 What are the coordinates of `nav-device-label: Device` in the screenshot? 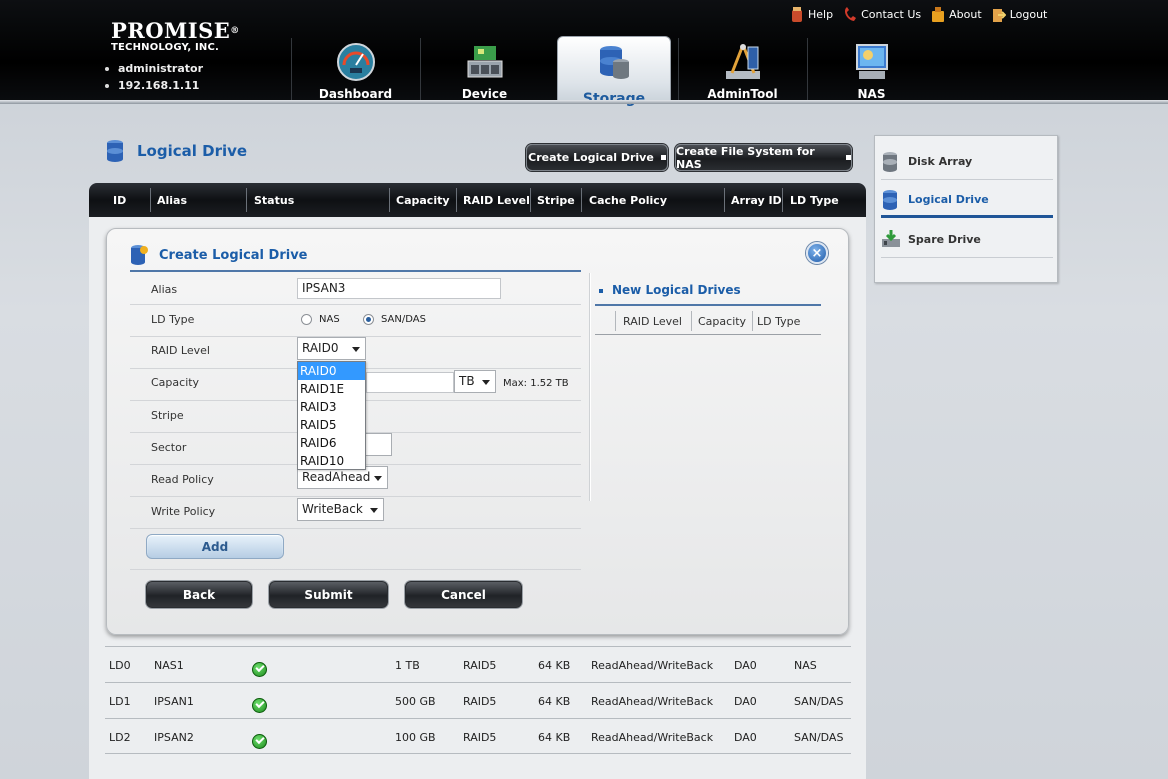 It's located at (484, 94).